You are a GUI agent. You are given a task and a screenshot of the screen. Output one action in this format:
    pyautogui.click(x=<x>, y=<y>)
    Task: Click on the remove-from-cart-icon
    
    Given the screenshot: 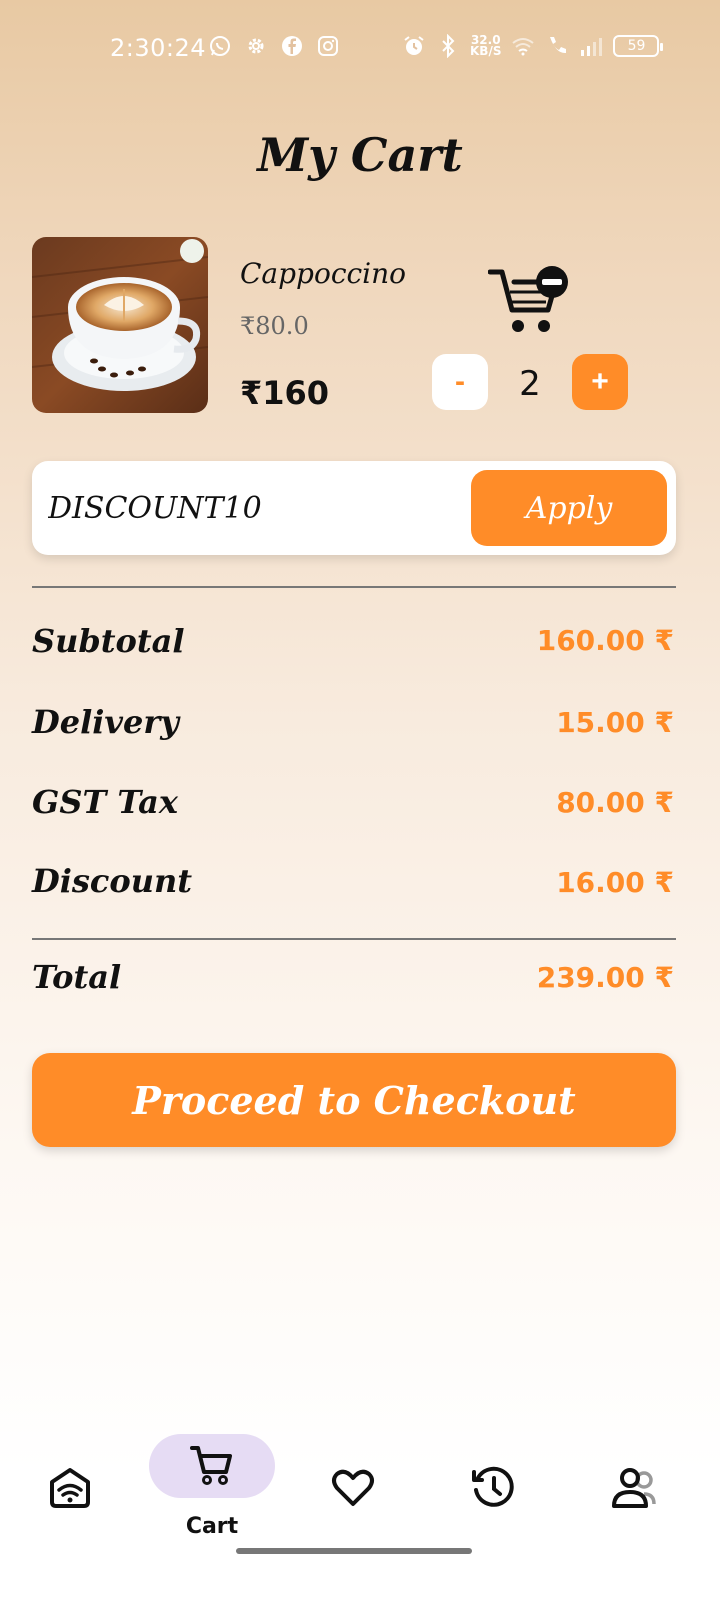 What is the action you would take?
    pyautogui.click(x=529, y=300)
    